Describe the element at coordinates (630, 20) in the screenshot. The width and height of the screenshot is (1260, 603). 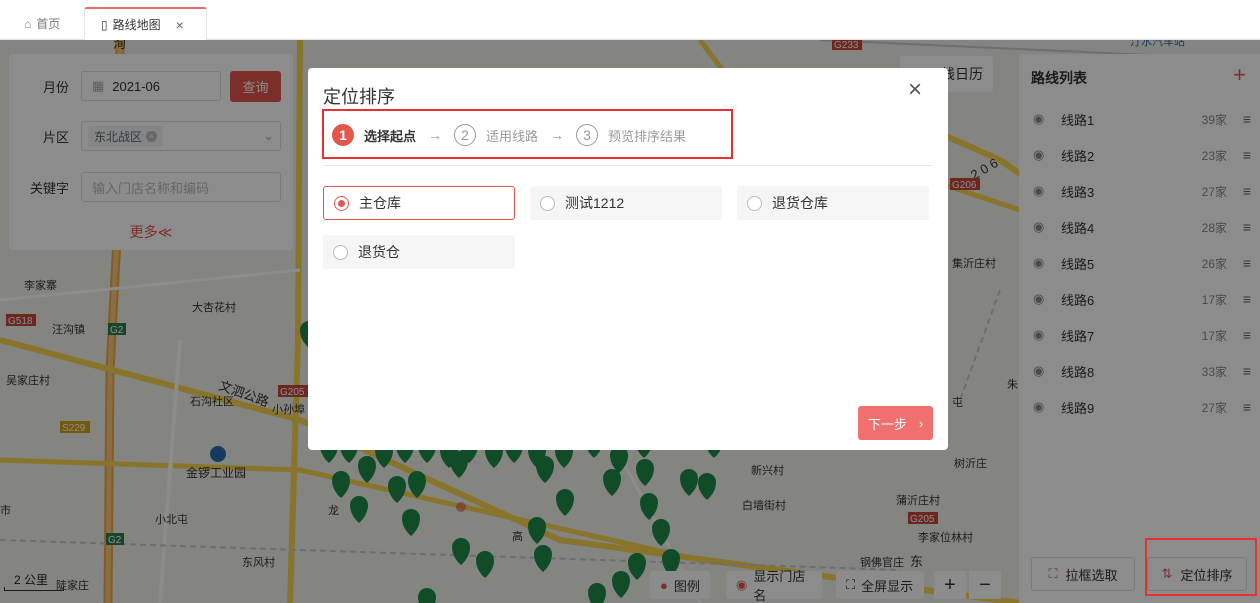
I see `tab-bar: ⌂ 首页 ▯ 路线地图 ×` at that location.